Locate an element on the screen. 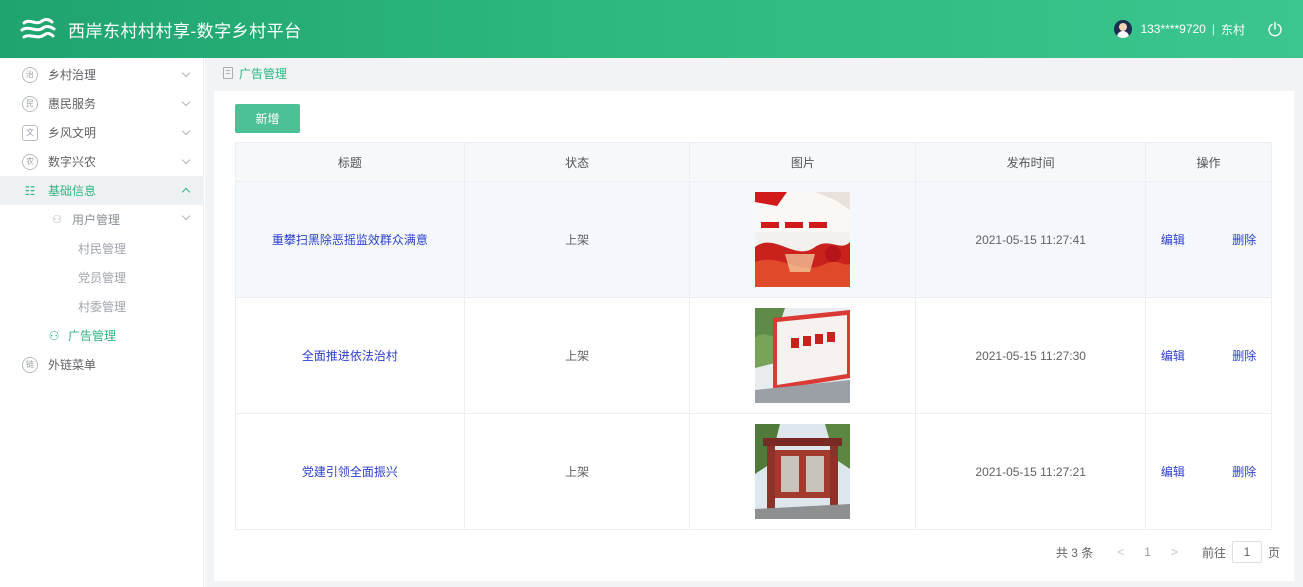 The height and width of the screenshot is (587, 1303). basic-info-icon: ☷ is located at coordinates (30, 190).